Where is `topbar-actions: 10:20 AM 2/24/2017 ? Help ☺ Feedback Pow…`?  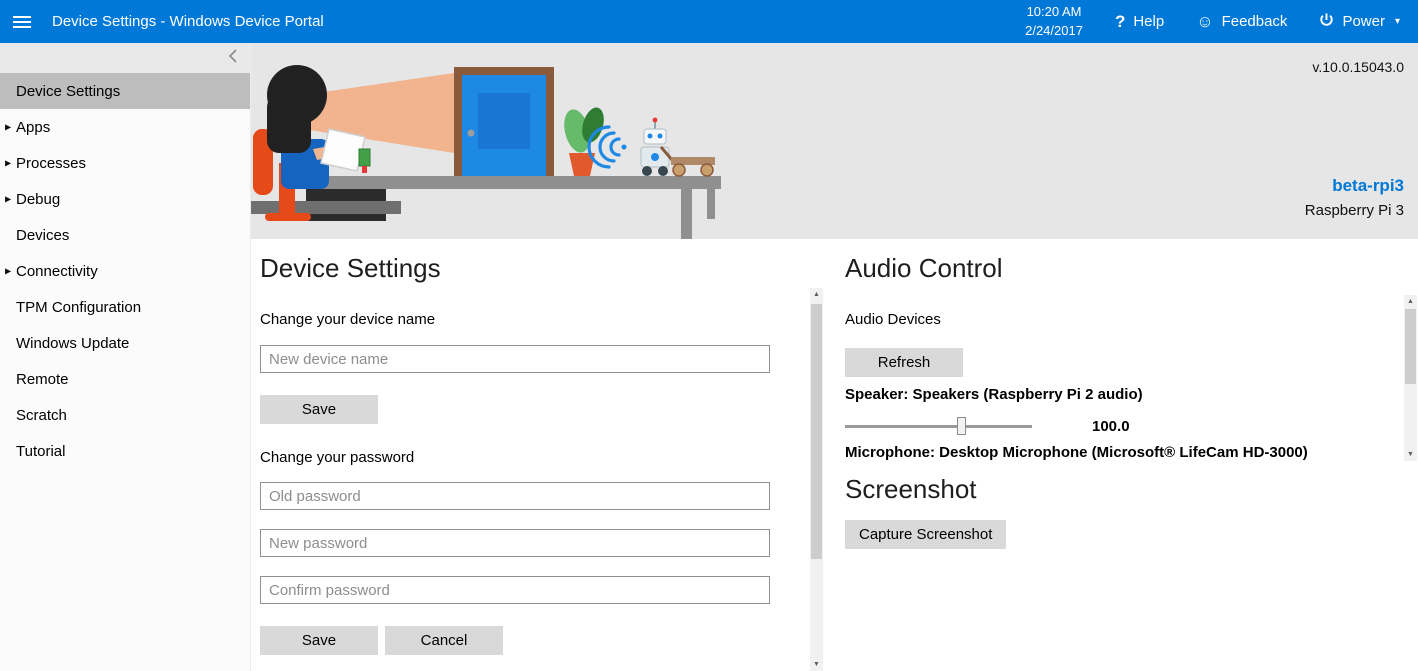
topbar-actions: 10:20 AM 2/24/2017 ? Help ☺ Feedback Pow… is located at coordinates (1221, 21).